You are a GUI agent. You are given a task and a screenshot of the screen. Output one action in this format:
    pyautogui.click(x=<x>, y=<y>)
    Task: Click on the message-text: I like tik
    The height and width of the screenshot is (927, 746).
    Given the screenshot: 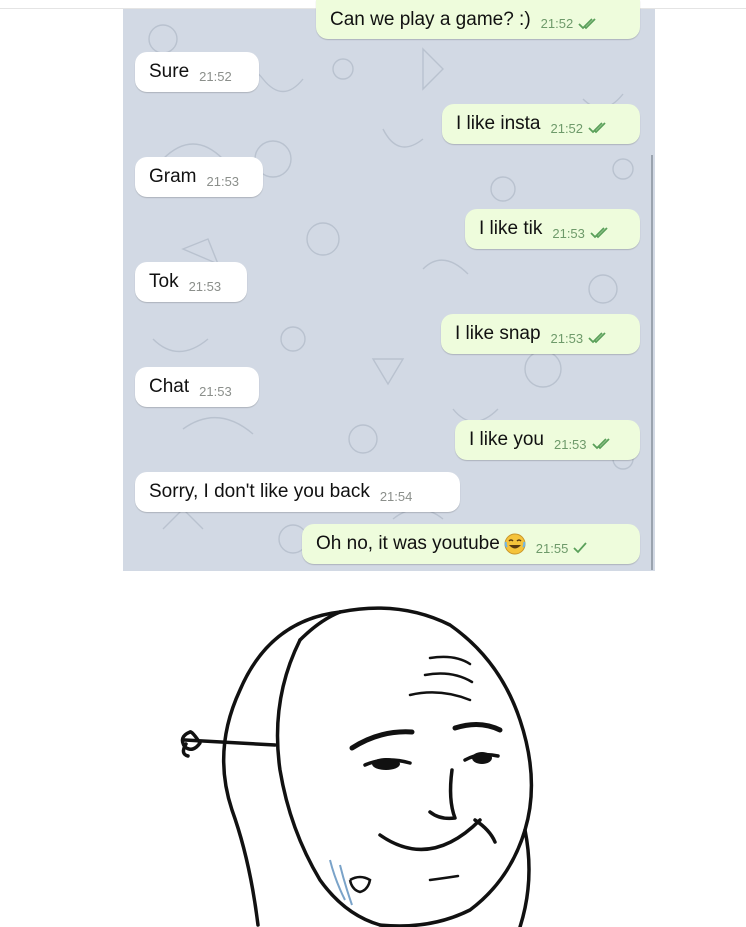 What is the action you would take?
    pyautogui.click(x=511, y=228)
    